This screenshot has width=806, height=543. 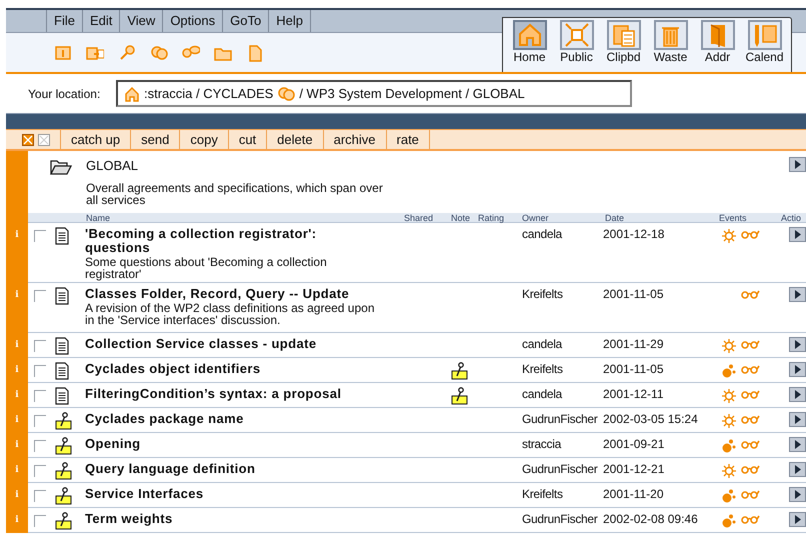 What do you see at coordinates (791, 218) in the screenshot?
I see `column-header: Actio` at bounding box center [791, 218].